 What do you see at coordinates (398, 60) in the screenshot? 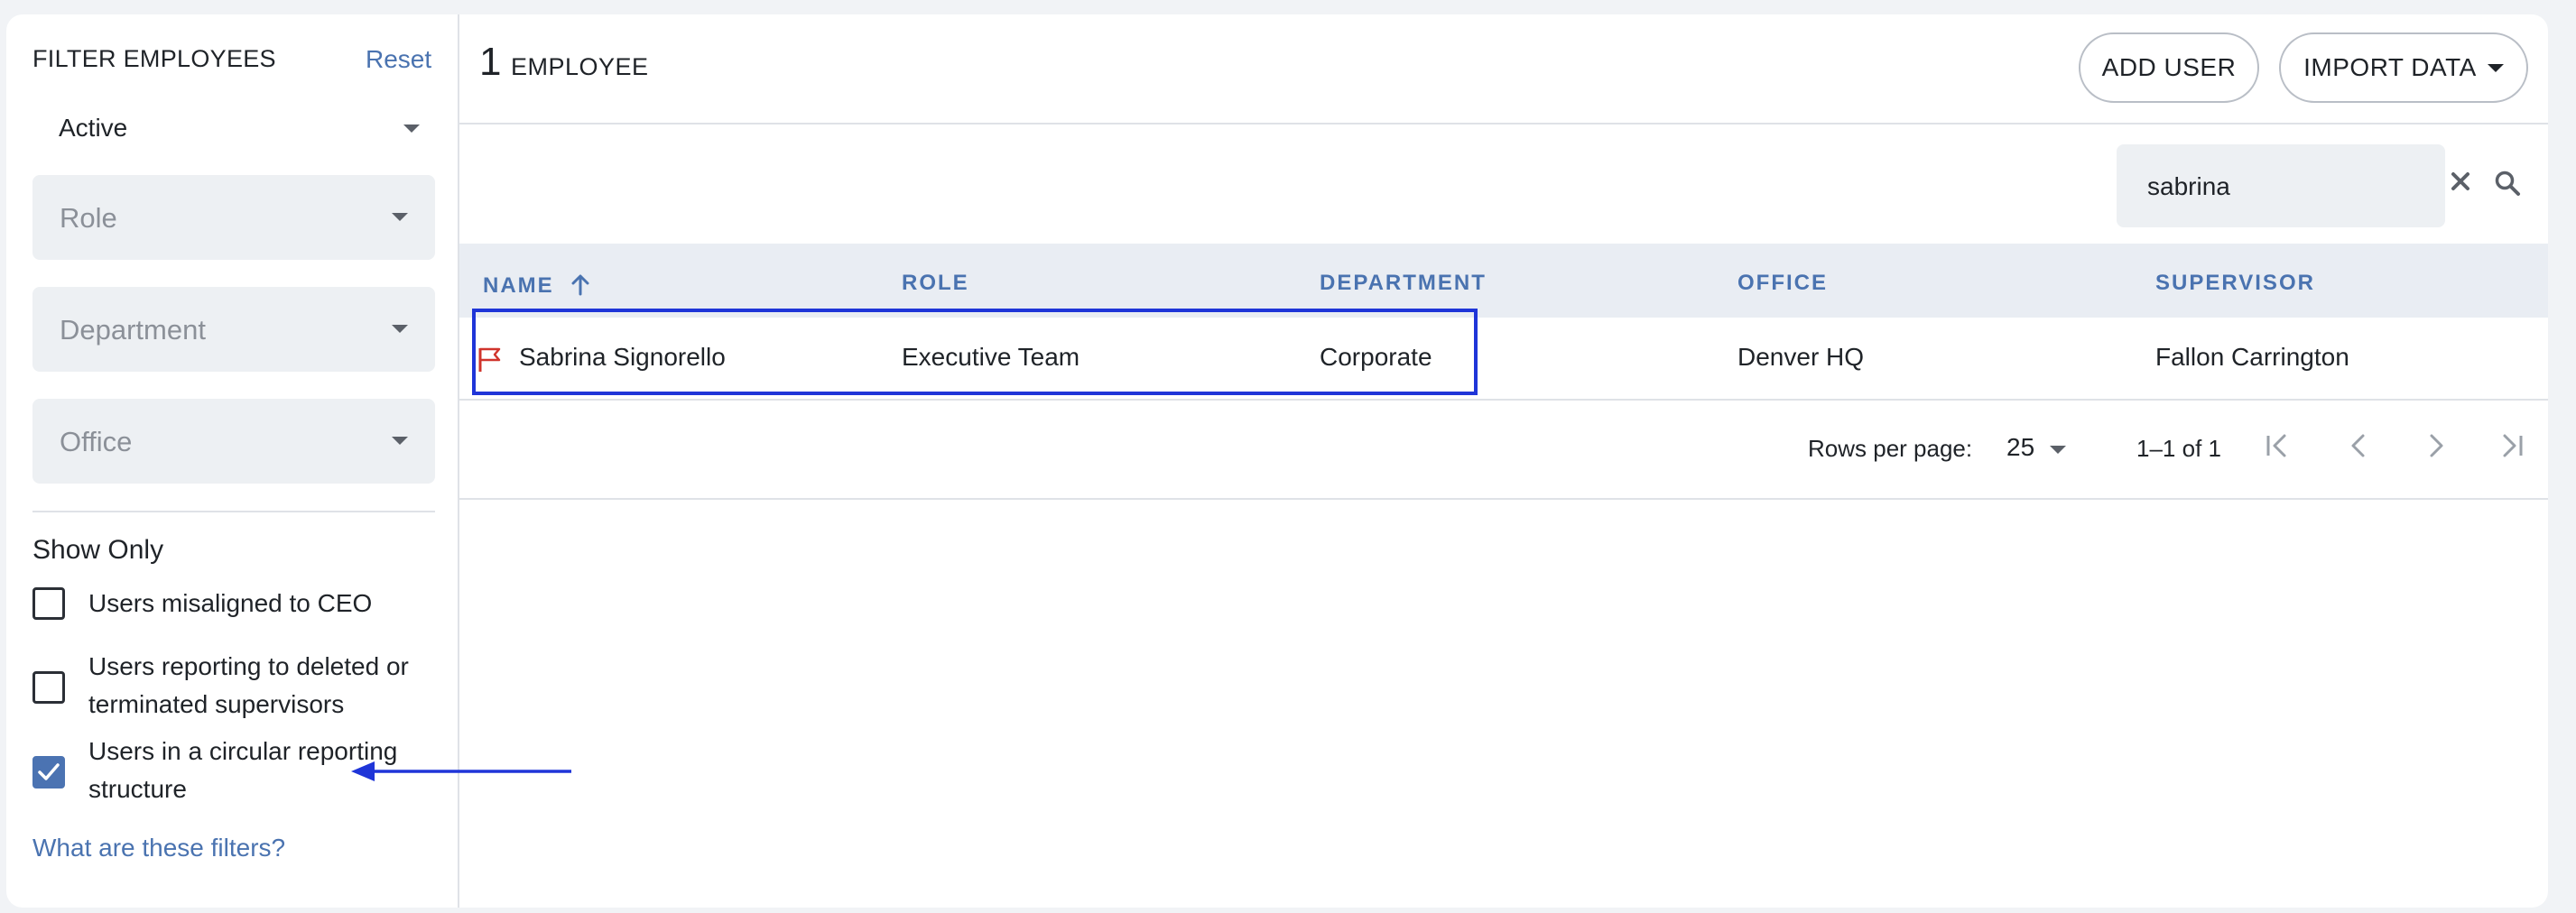
I see `reset-link: Reset` at bounding box center [398, 60].